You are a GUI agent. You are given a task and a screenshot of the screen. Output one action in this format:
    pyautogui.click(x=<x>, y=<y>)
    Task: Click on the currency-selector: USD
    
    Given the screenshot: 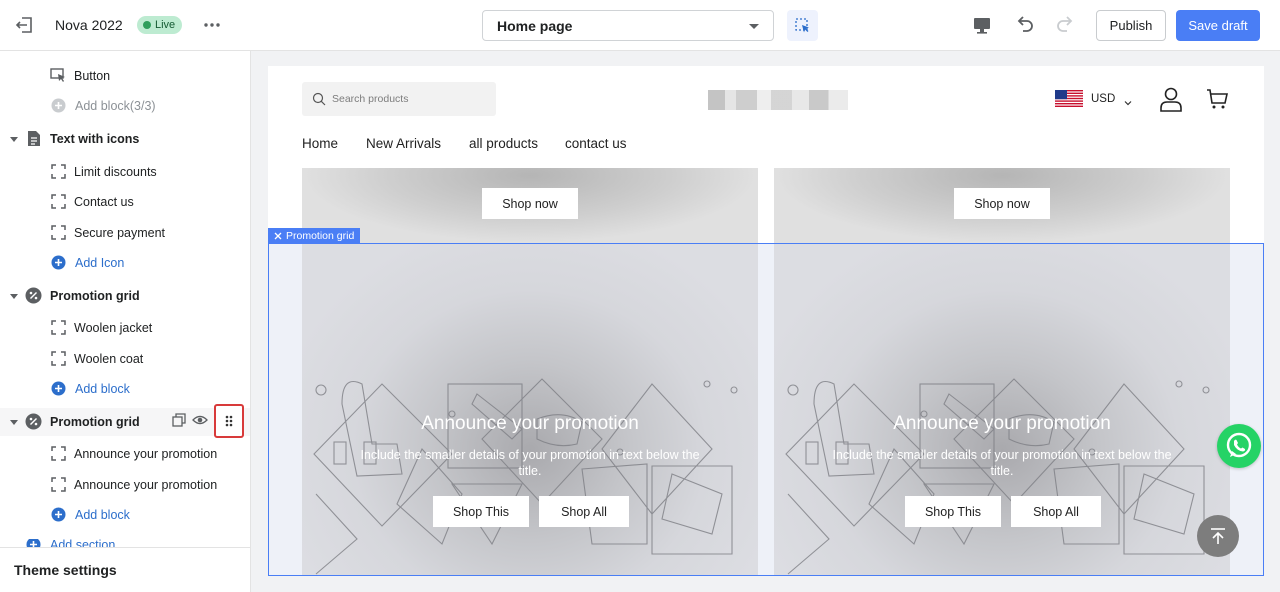 What is the action you would take?
    pyautogui.click(x=1103, y=99)
    